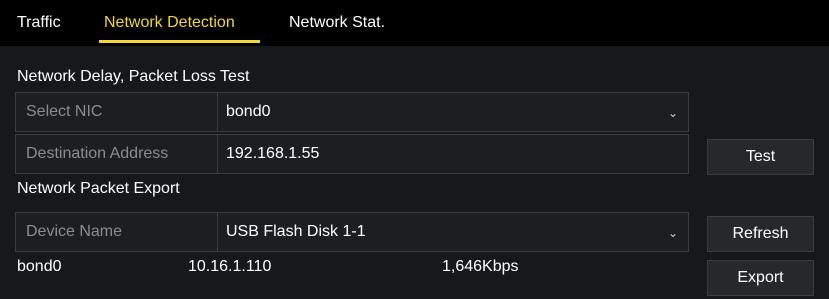 The width and height of the screenshot is (829, 299). What do you see at coordinates (760, 234) in the screenshot?
I see `refresh-button: Refresh` at bounding box center [760, 234].